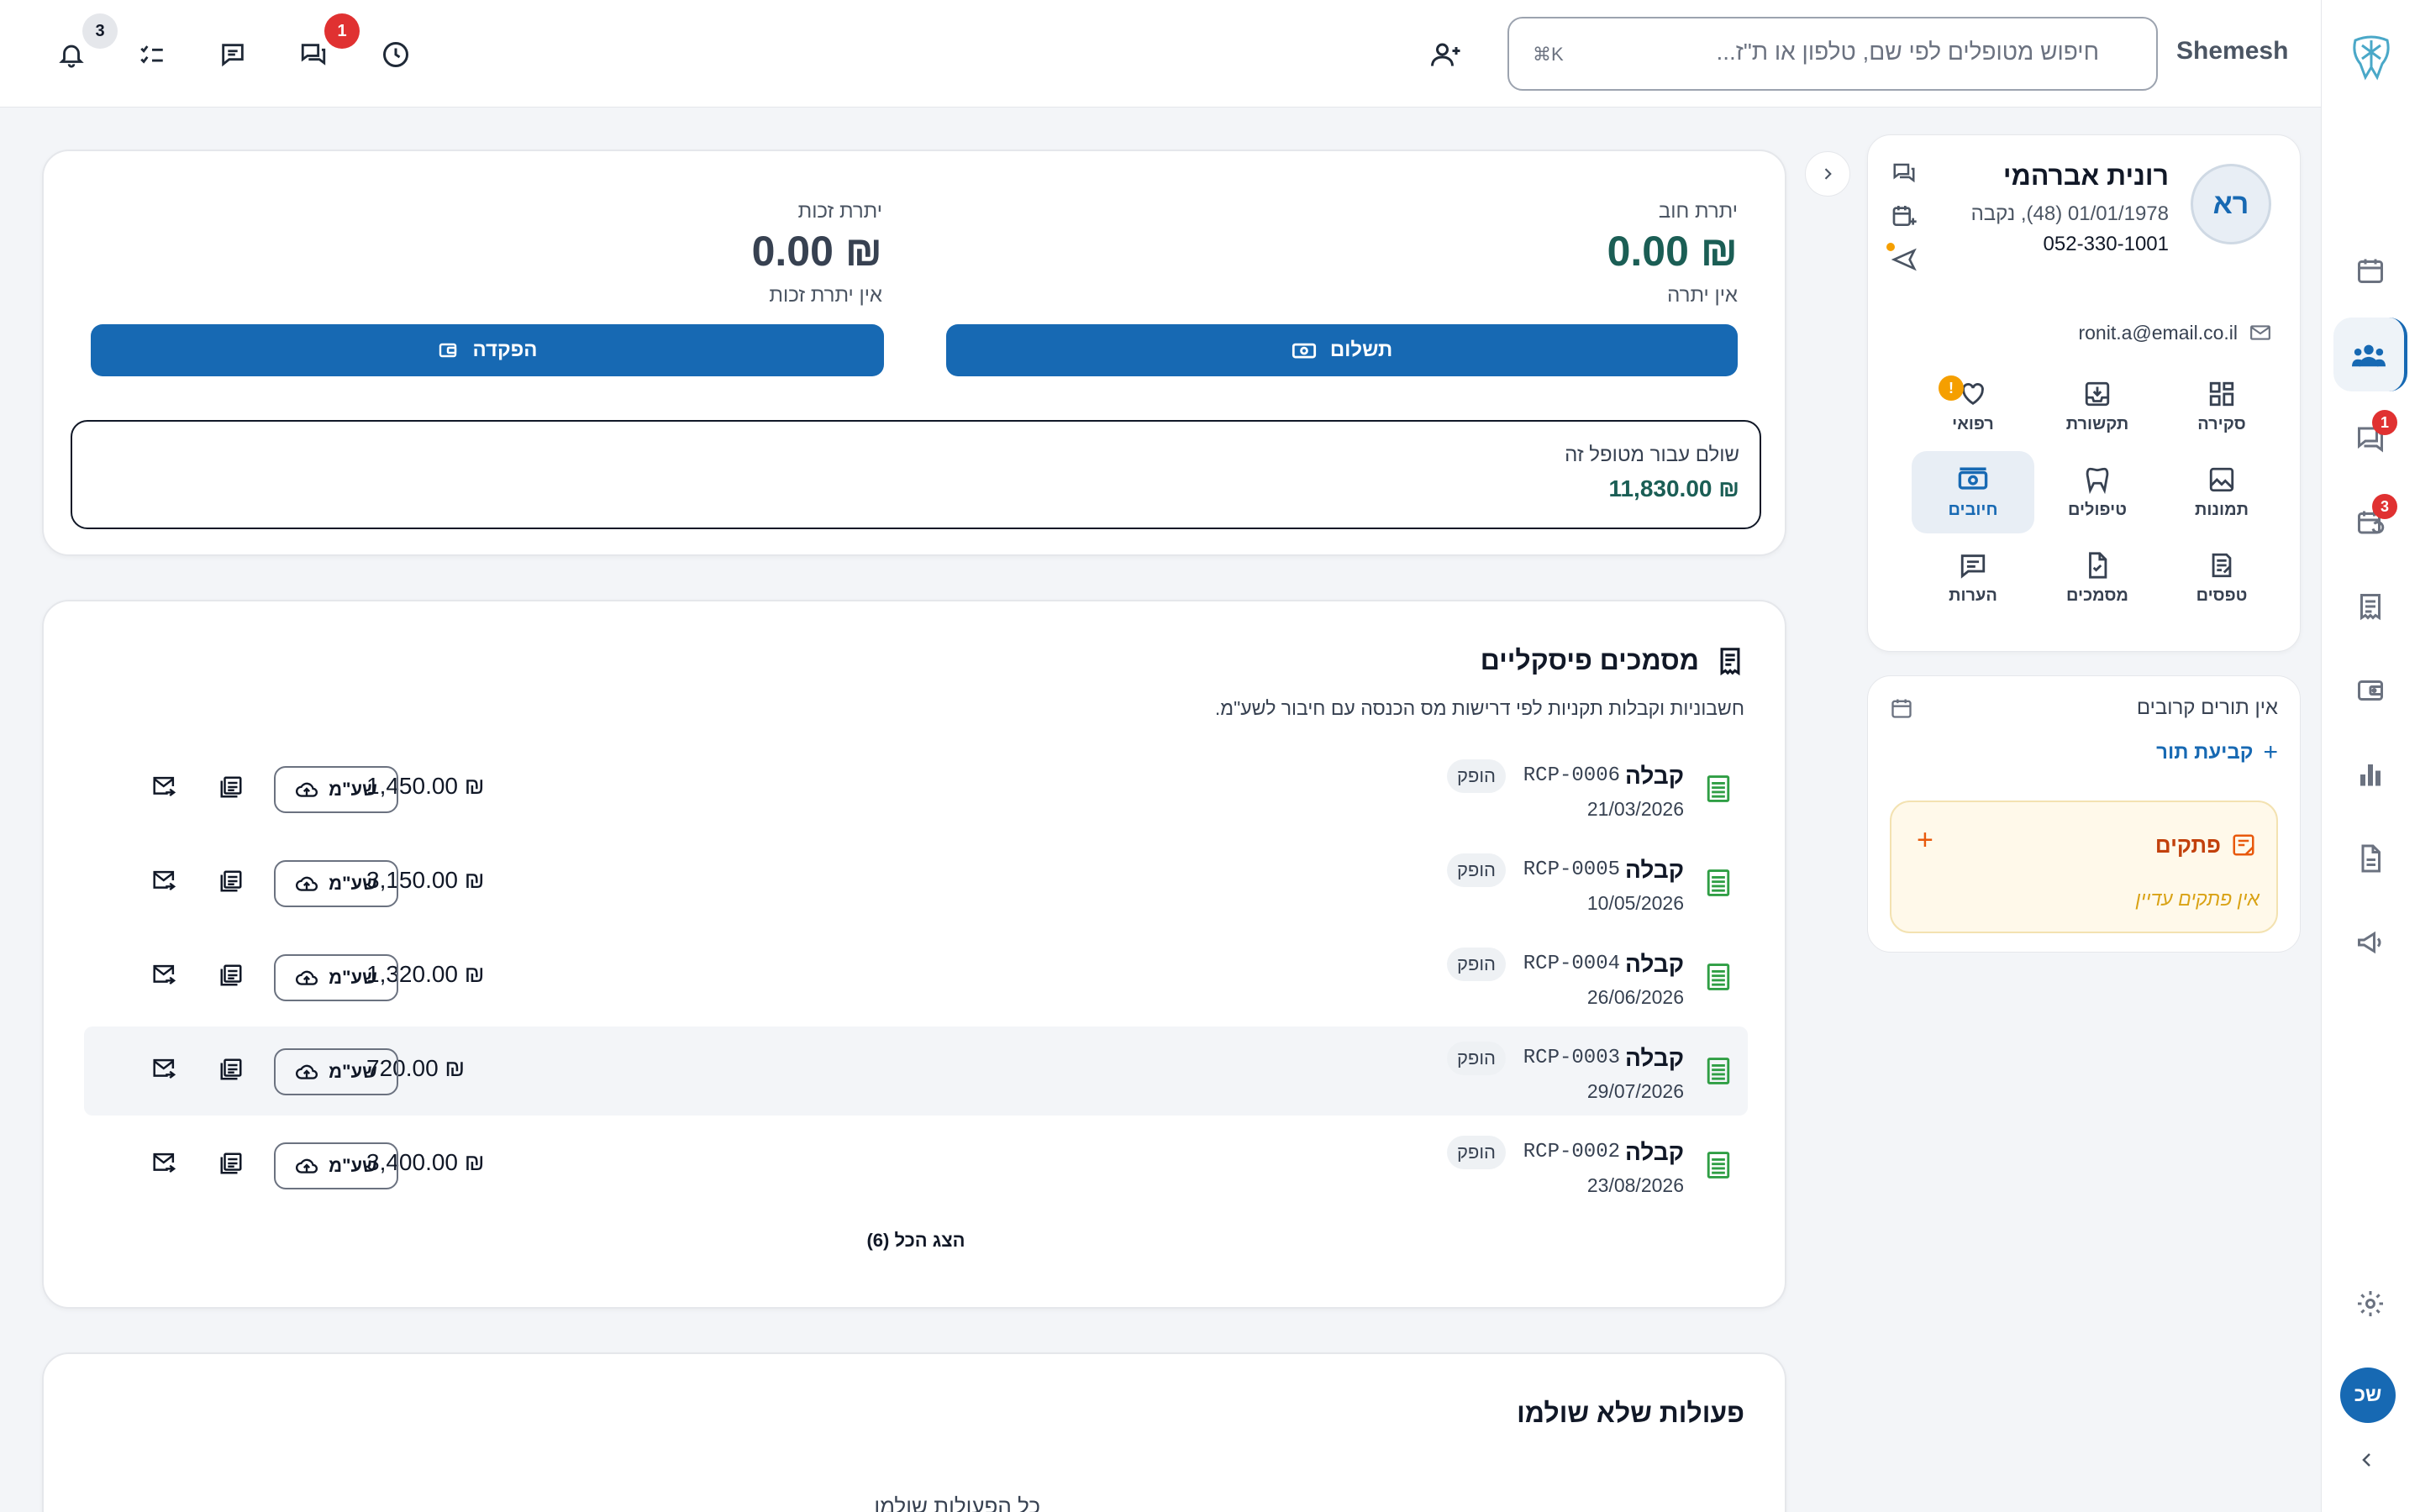 The height and width of the screenshot is (1512, 2420). What do you see at coordinates (1827, 174) in the screenshot?
I see `collapse-panel-button` at bounding box center [1827, 174].